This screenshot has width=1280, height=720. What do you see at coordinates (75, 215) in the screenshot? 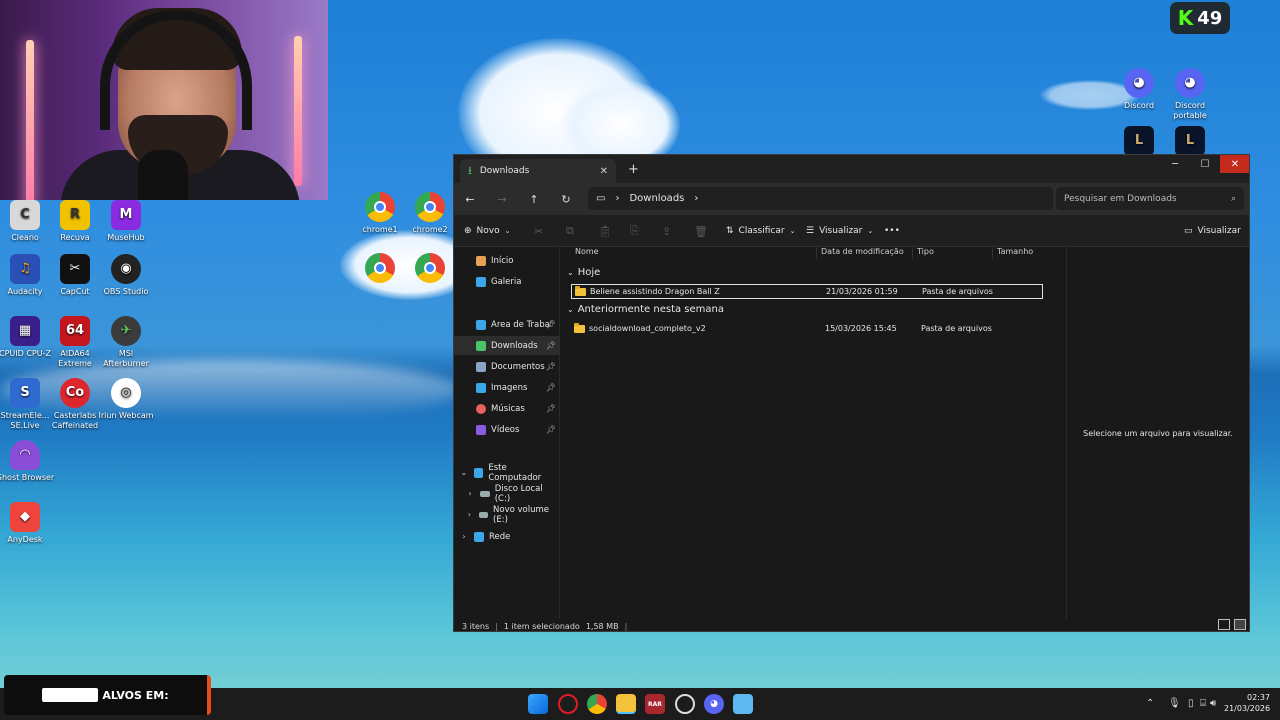
I see `recuva-icon: R` at bounding box center [75, 215].